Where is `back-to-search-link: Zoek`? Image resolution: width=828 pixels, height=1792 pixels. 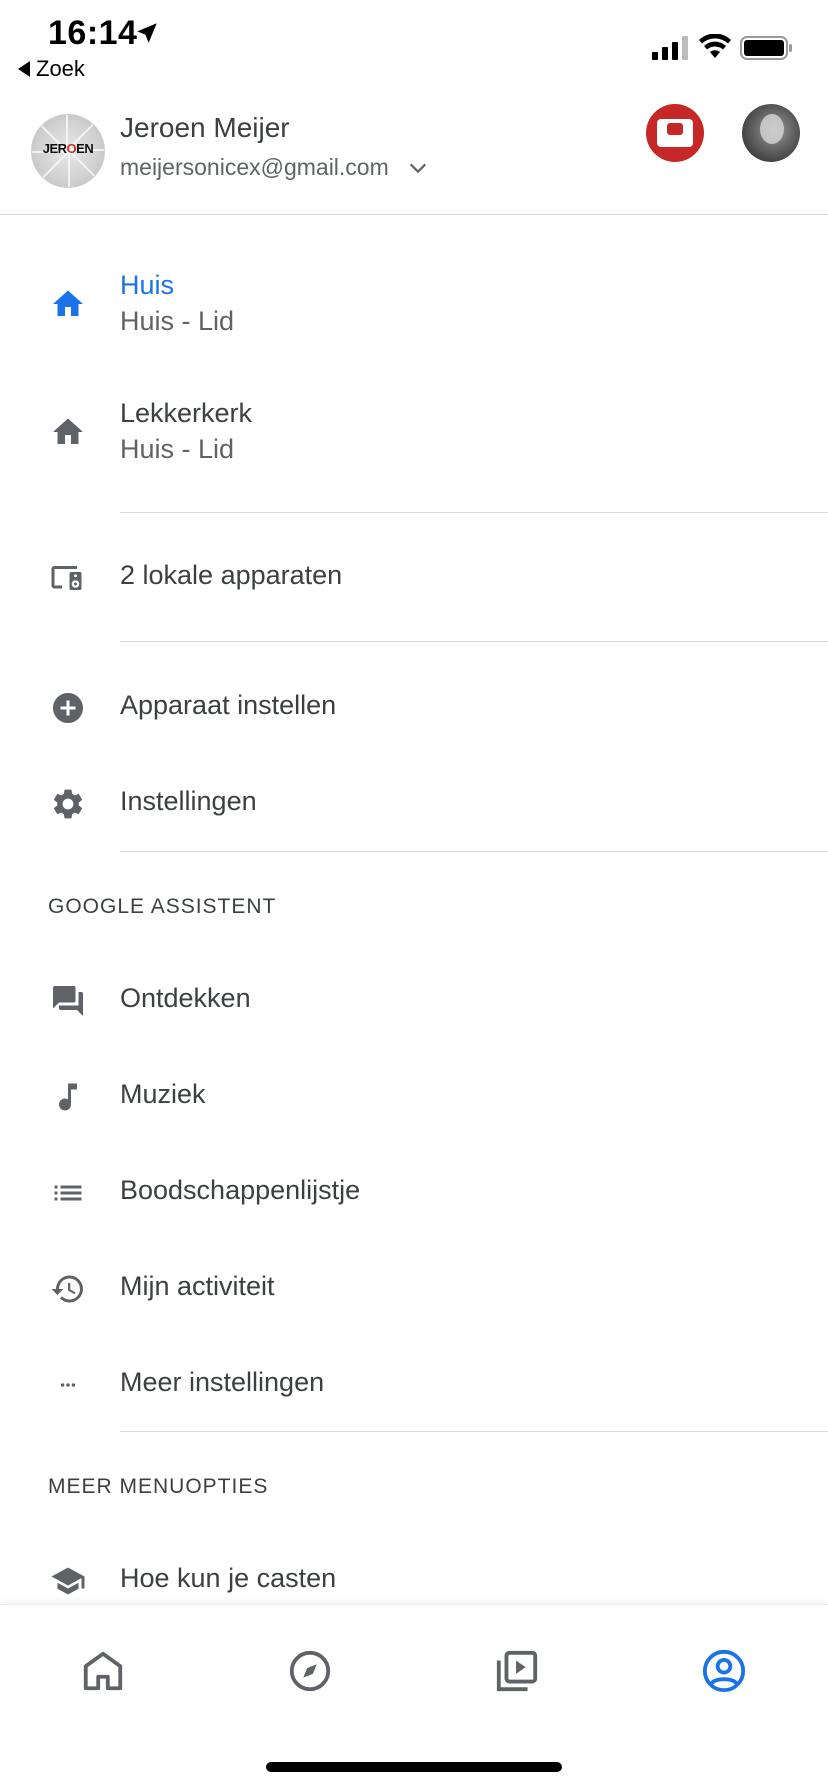 back-to-search-link: Zoek is located at coordinates (51, 69).